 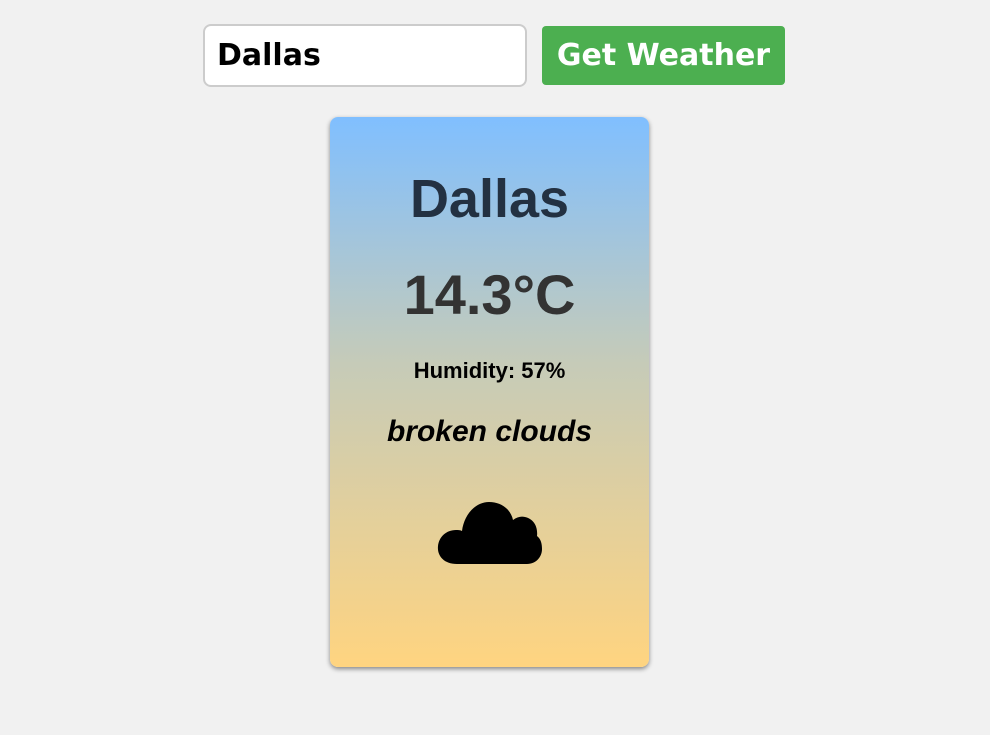 I want to click on get-weather-button: Get Weather, so click(x=663, y=55).